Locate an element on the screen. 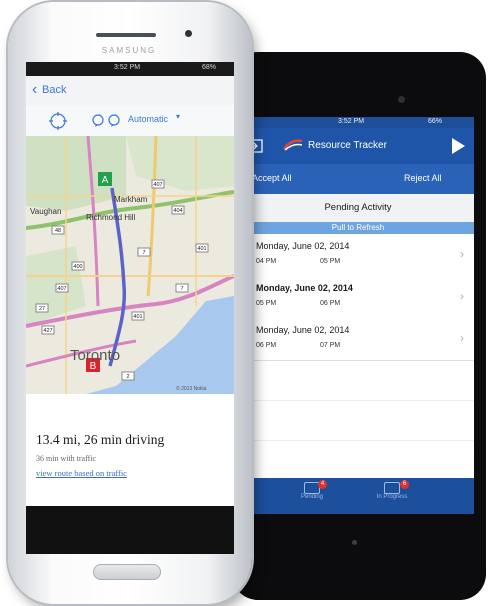 The width and height of the screenshot is (489, 606). accept-all-button: Accept All is located at coordinates (272, 178).